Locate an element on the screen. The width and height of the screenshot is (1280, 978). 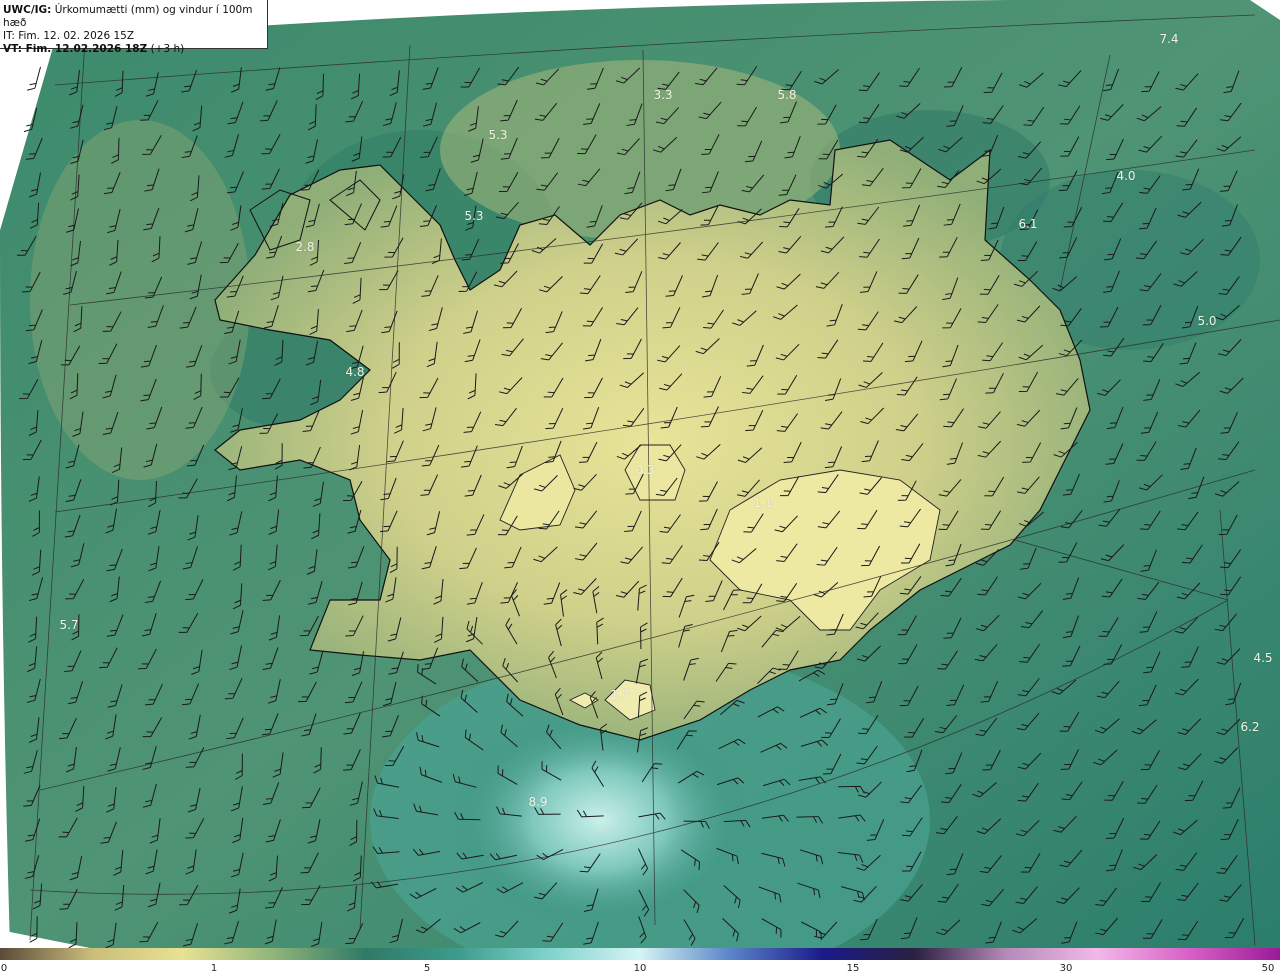
colorbar-tick: 0 is located at coordinates (4, 968).